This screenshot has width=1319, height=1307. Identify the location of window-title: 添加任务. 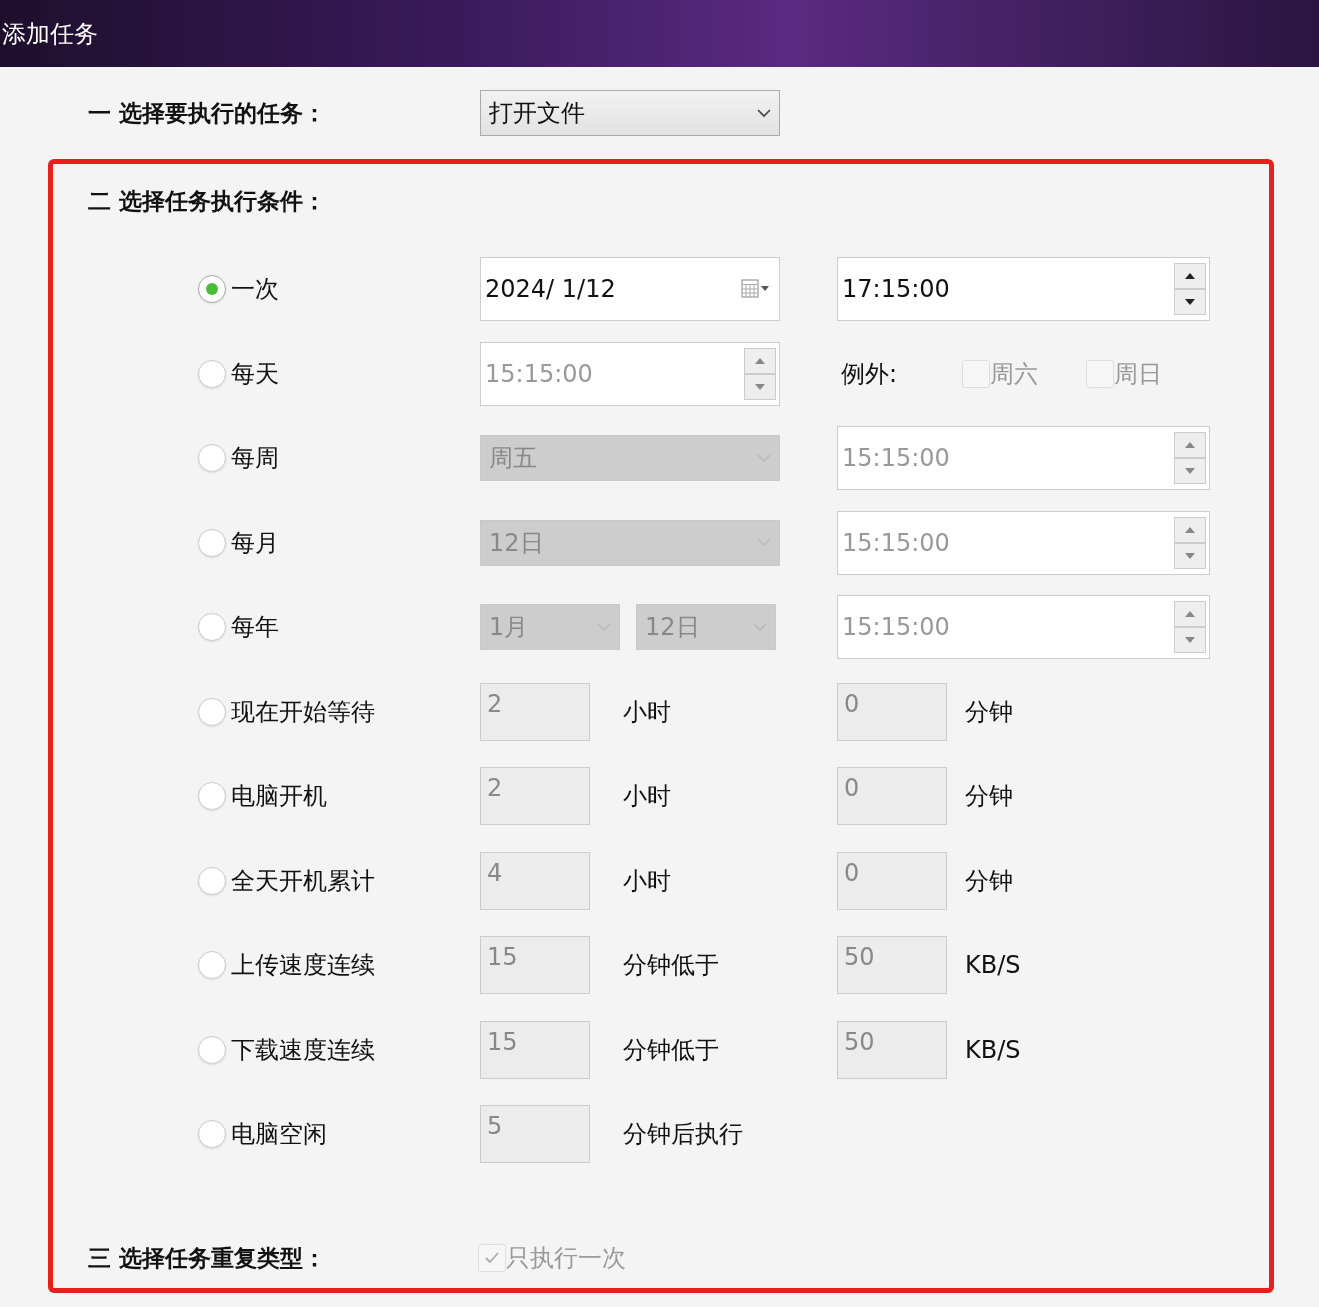
(50, 34).